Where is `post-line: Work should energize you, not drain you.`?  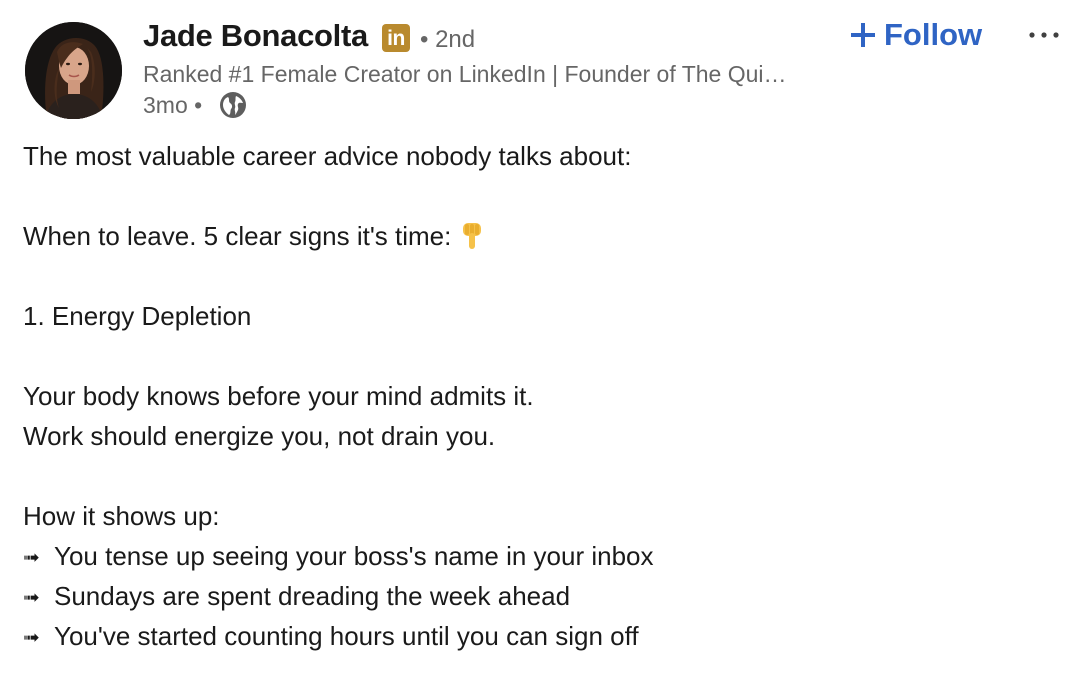 post-line: Work should energize you, not drain you. is located at coordinates (259, 436).